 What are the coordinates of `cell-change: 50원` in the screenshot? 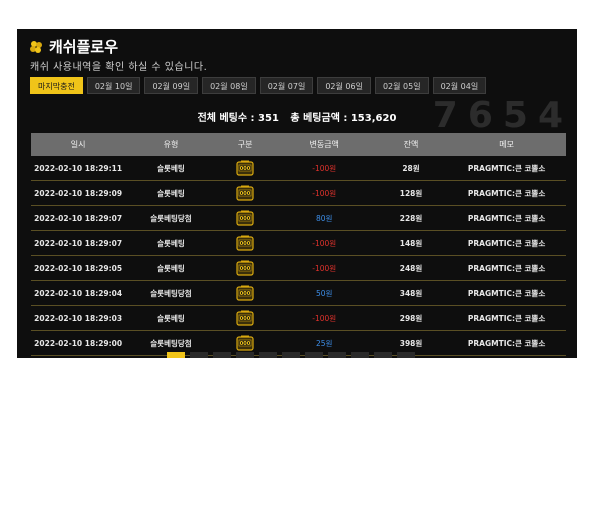 It's located at (324, 293).